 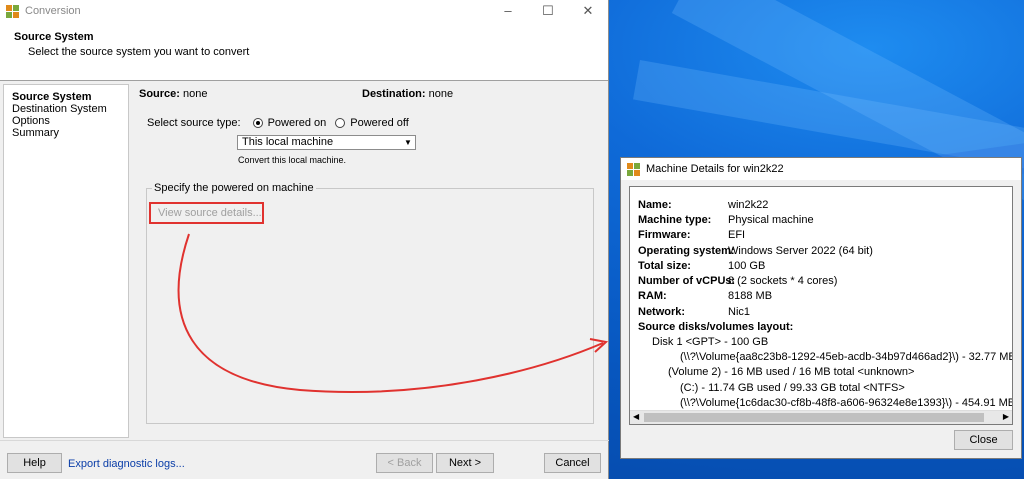 What do you see at coordinates (1006, 416) in the screenshot?
I see `scroll-right-icon: ▶` at bounding box center [1006, 416].